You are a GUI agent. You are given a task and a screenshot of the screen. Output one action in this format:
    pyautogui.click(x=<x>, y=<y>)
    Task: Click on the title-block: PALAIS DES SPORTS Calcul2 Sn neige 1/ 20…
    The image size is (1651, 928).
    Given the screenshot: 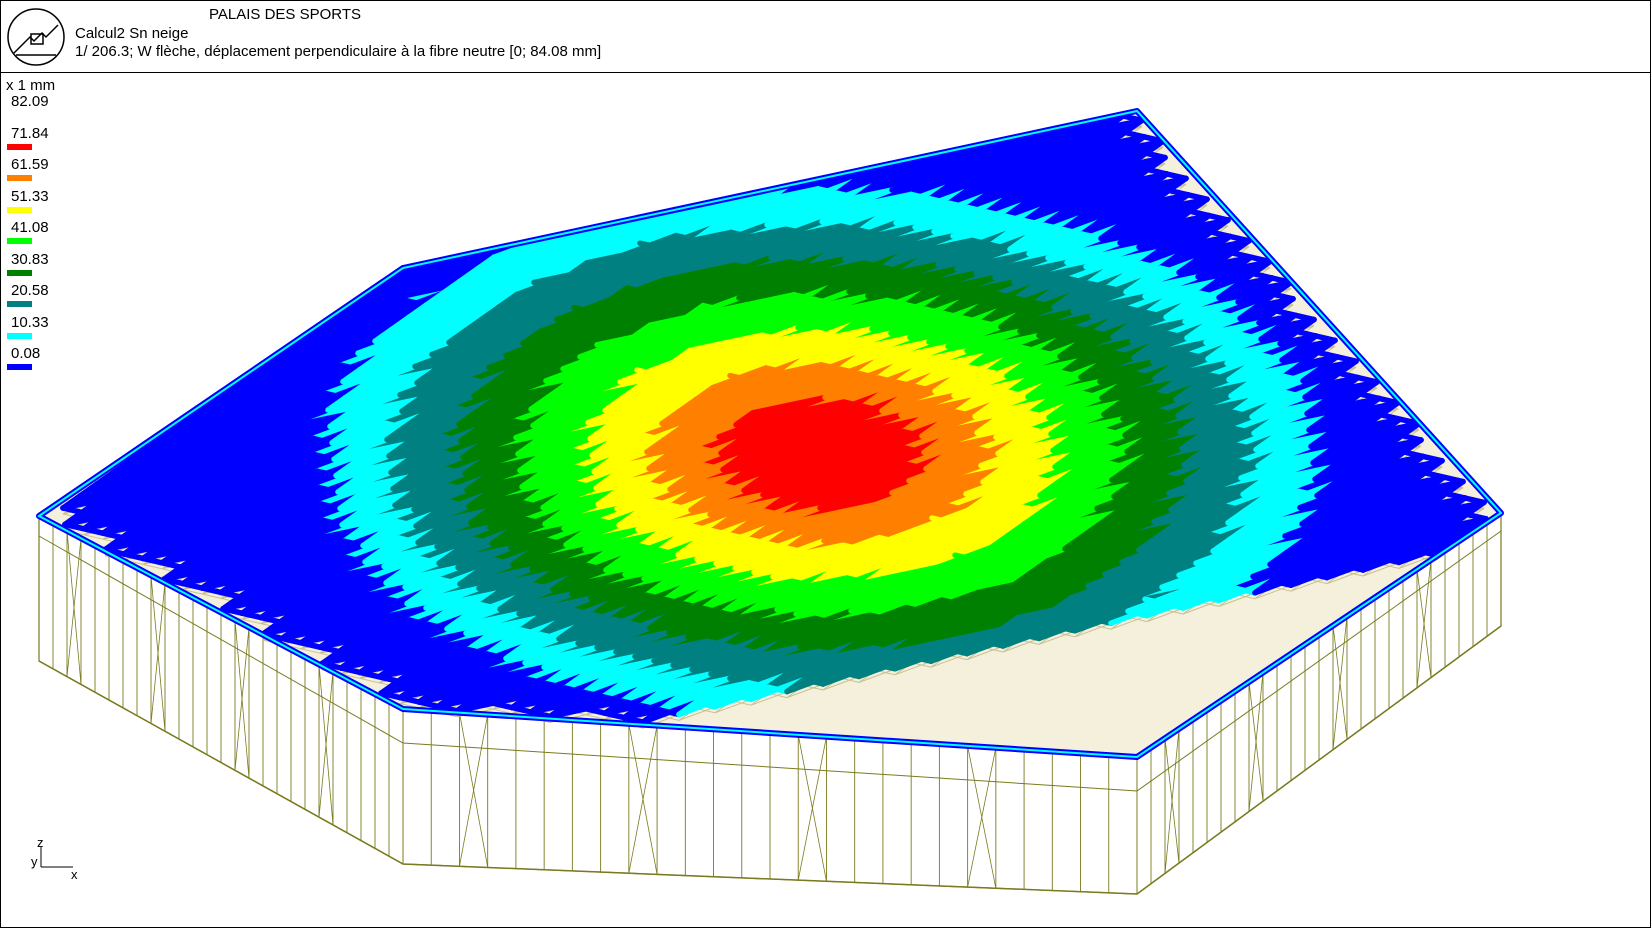 What is the action you would take?
    pyautogui.click(x=825, y=37)
    